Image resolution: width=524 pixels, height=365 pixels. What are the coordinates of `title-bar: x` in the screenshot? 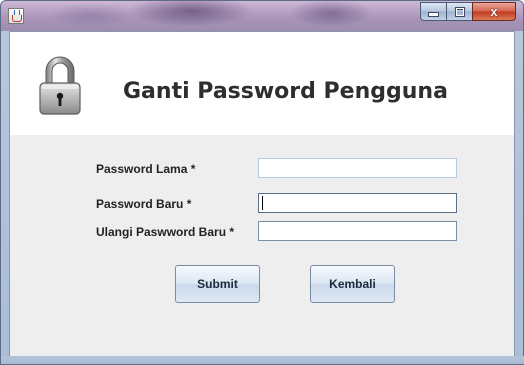 It's located at (262, 16).